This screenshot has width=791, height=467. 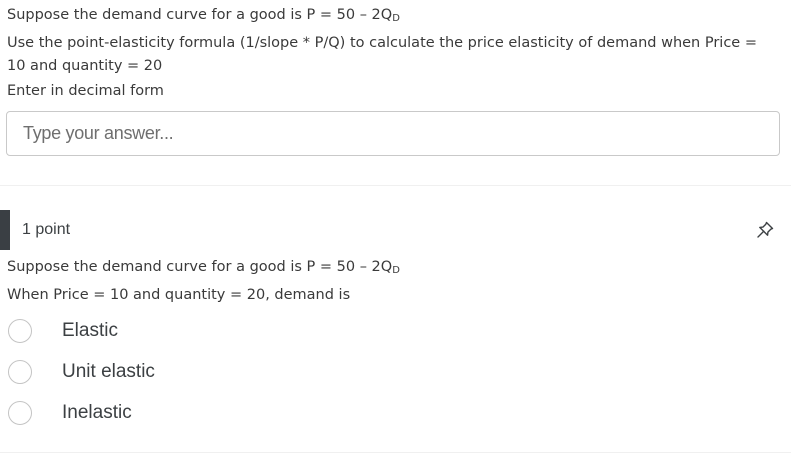 I want to click on answer-field-container, so click(x=393, y=133).